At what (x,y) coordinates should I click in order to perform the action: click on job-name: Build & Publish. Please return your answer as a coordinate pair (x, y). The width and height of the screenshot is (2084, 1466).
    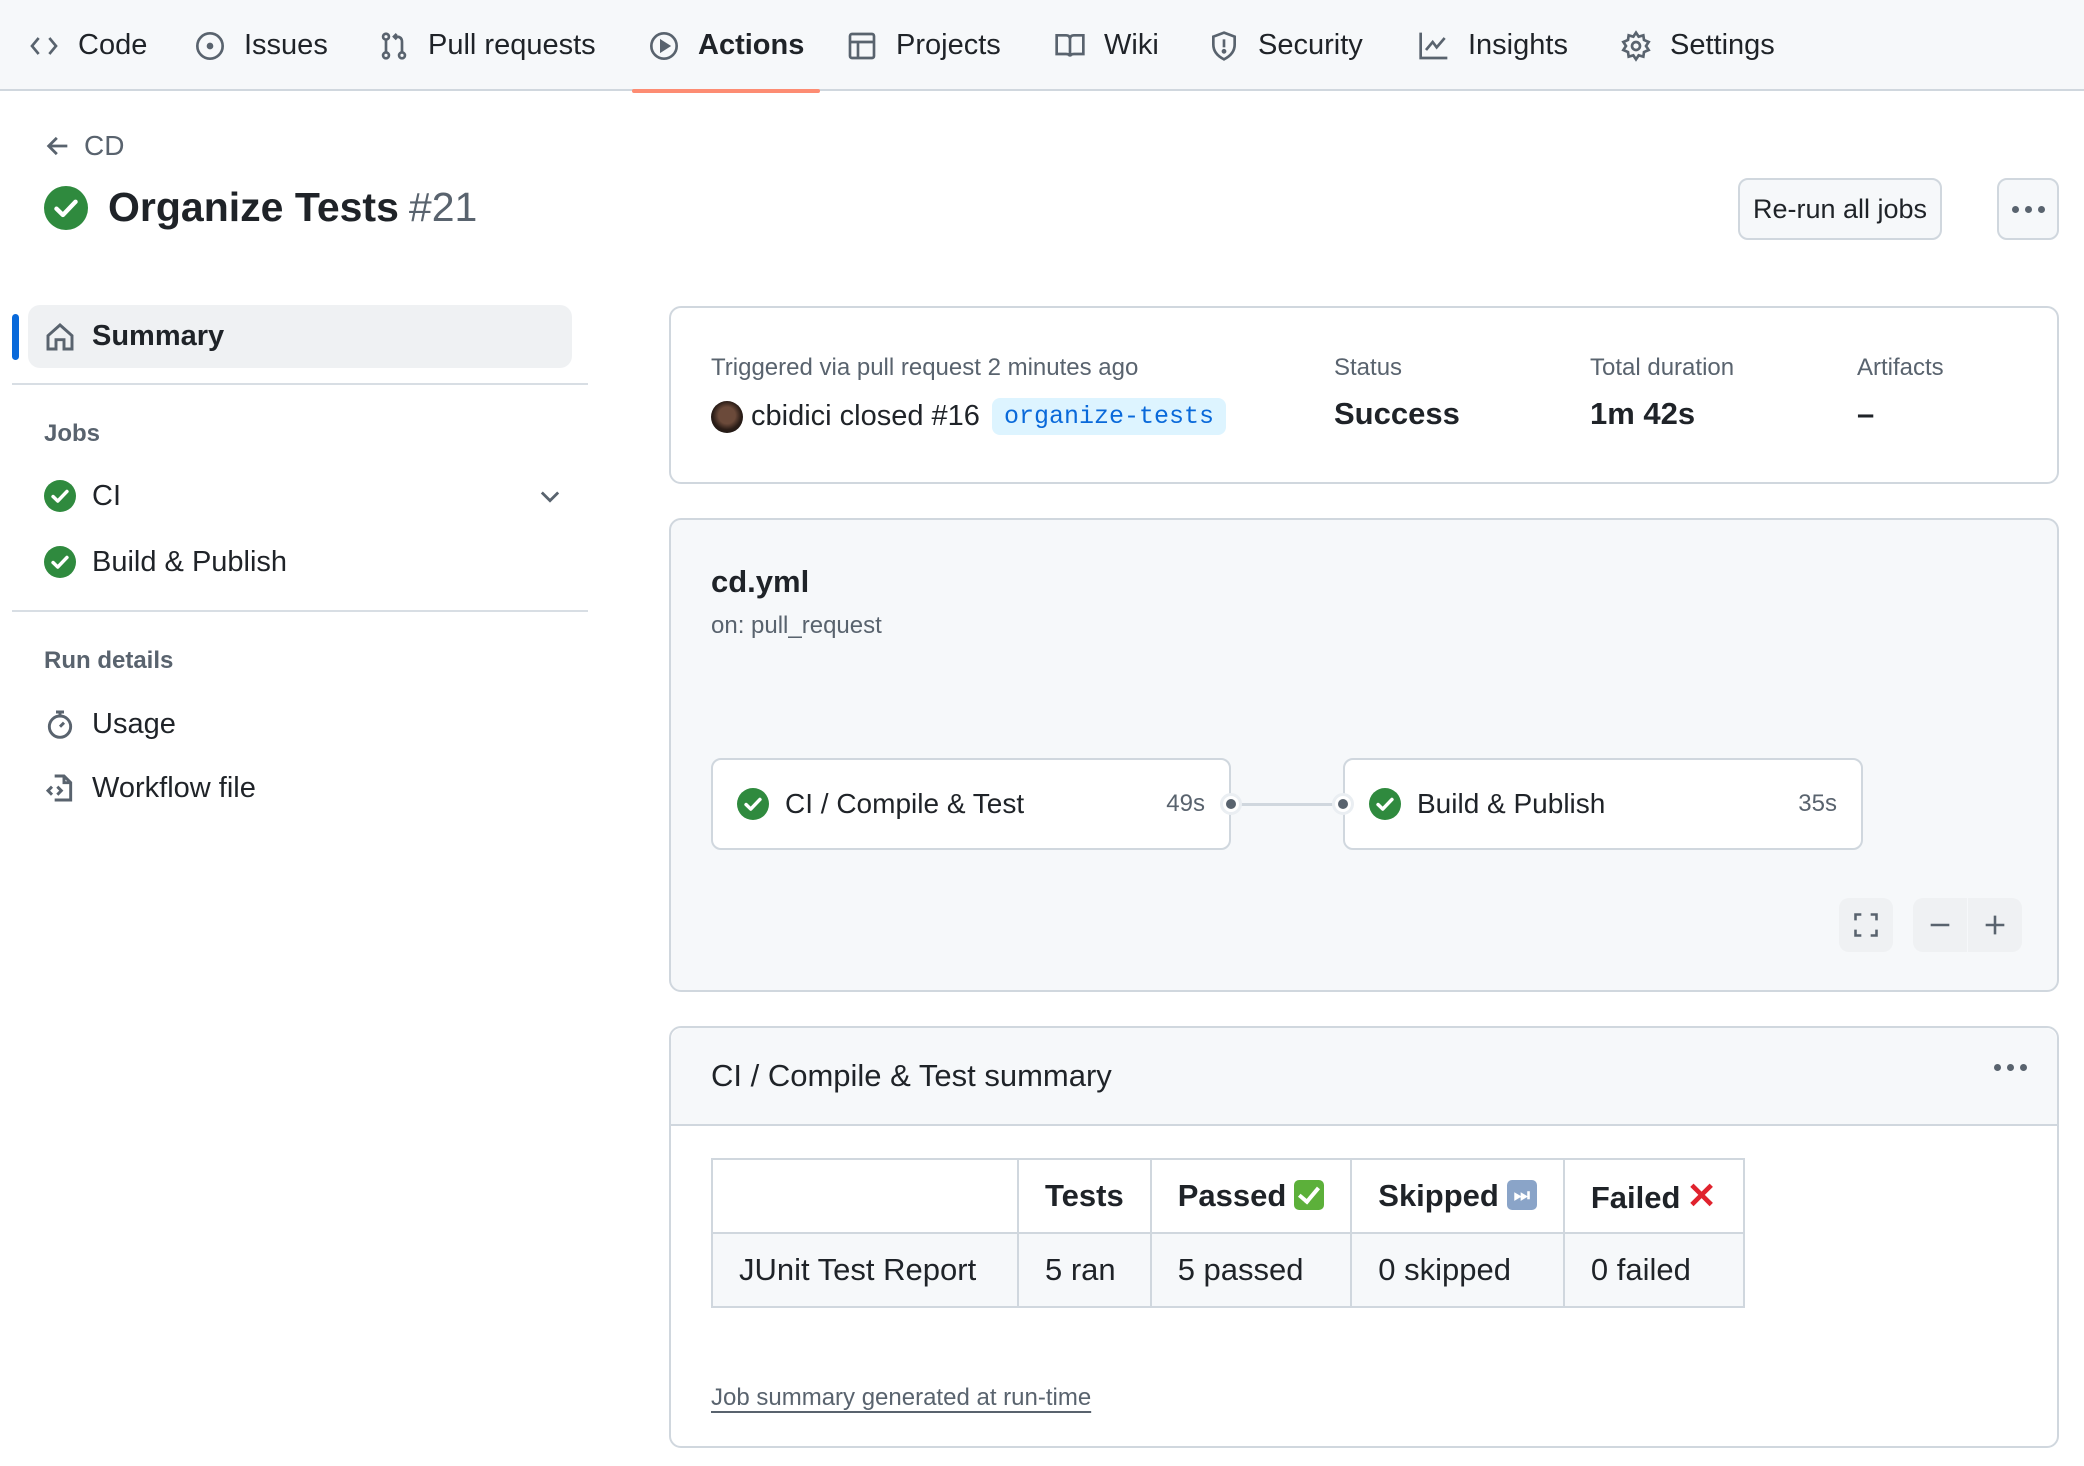
    Looking at the image, I should click on (1511, 803).